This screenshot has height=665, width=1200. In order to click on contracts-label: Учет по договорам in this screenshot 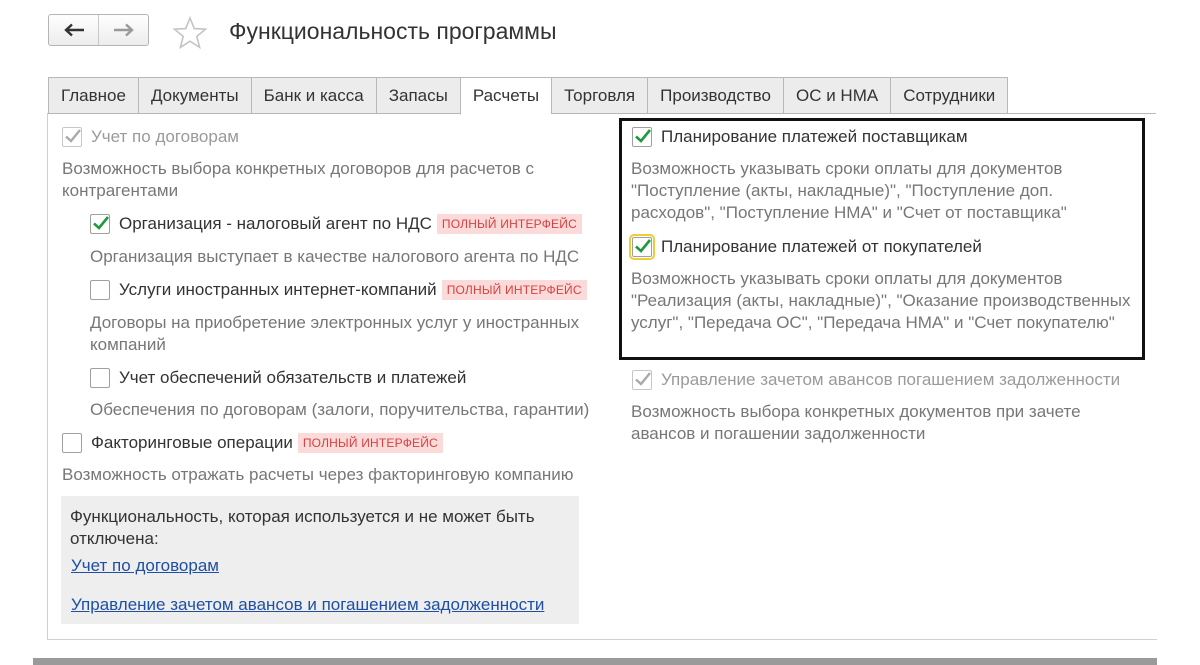, I will do `click(165, 136)`.